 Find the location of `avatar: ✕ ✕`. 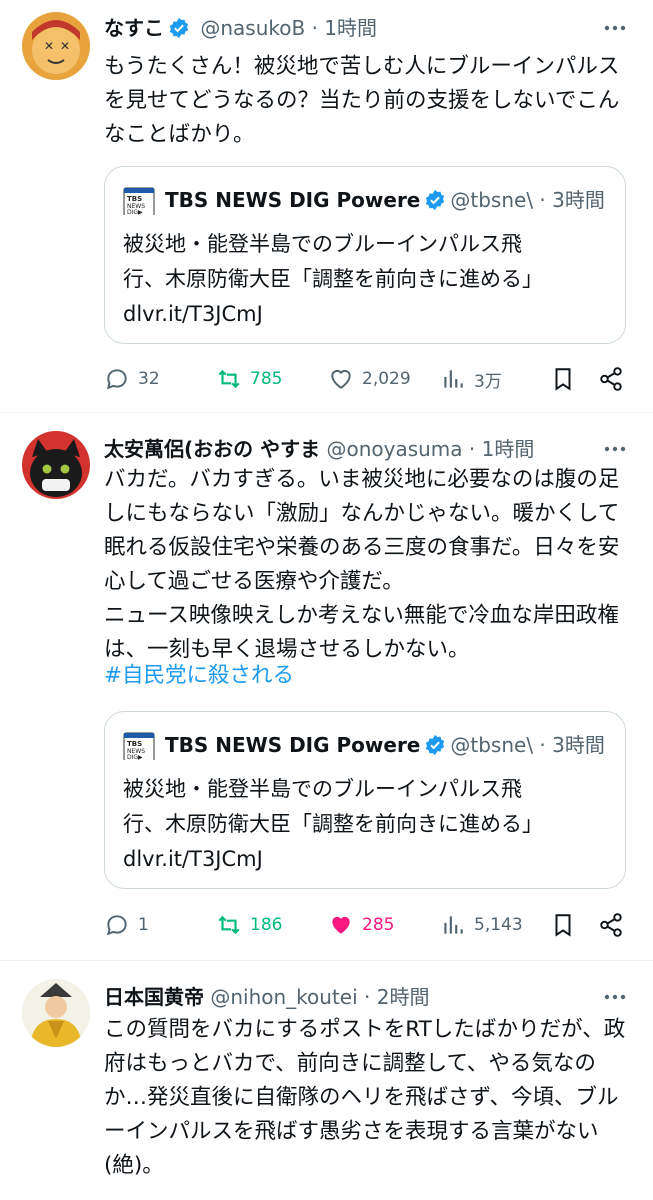

avatar: ✕ ✕ is located at coordinates (56, 46).